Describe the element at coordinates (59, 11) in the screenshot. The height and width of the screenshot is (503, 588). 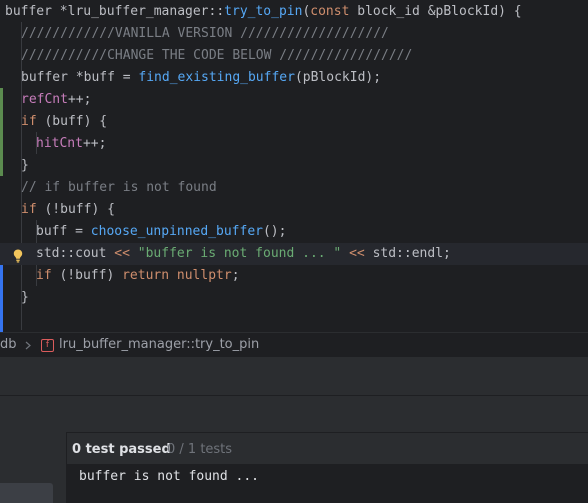
I see `token-op: *` at that location.